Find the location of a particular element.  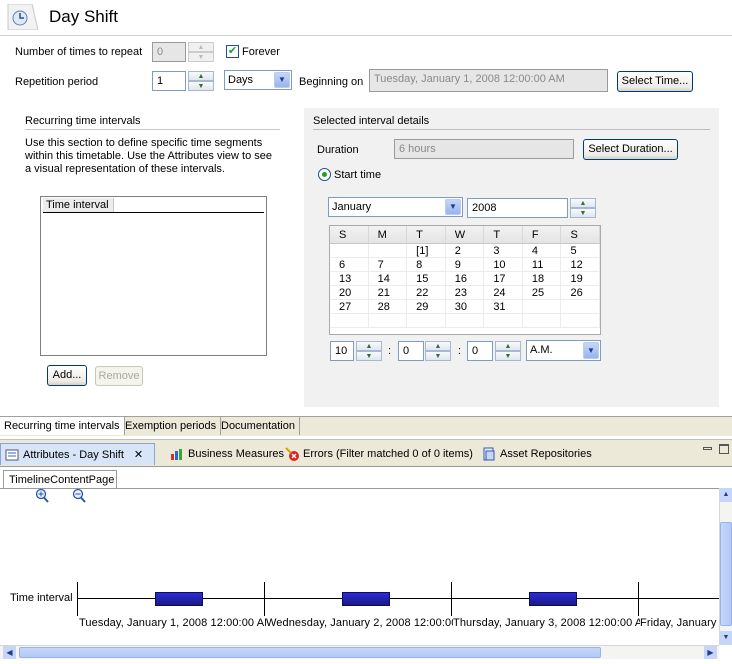

start-time-label: Start time is located at coordinates (358, 175).